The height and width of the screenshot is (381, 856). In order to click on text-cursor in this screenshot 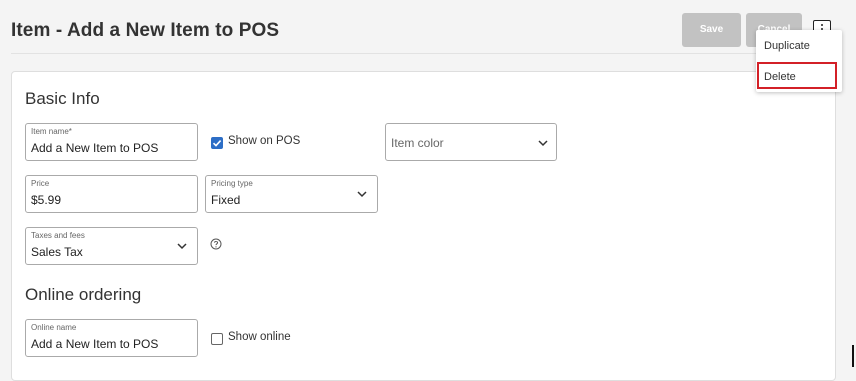, I will do `click(853, 356)`.